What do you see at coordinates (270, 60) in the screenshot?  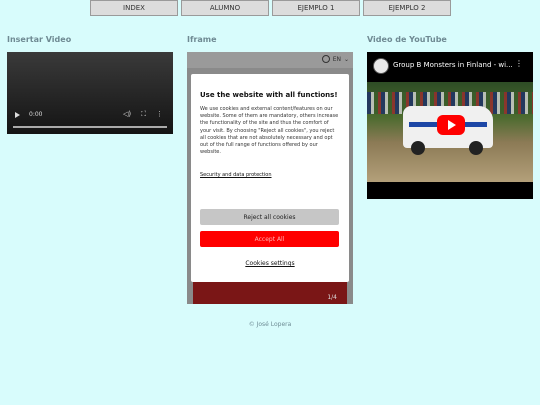 I see `iframe-header: EN ⌄` at bounding box center [270, 60].